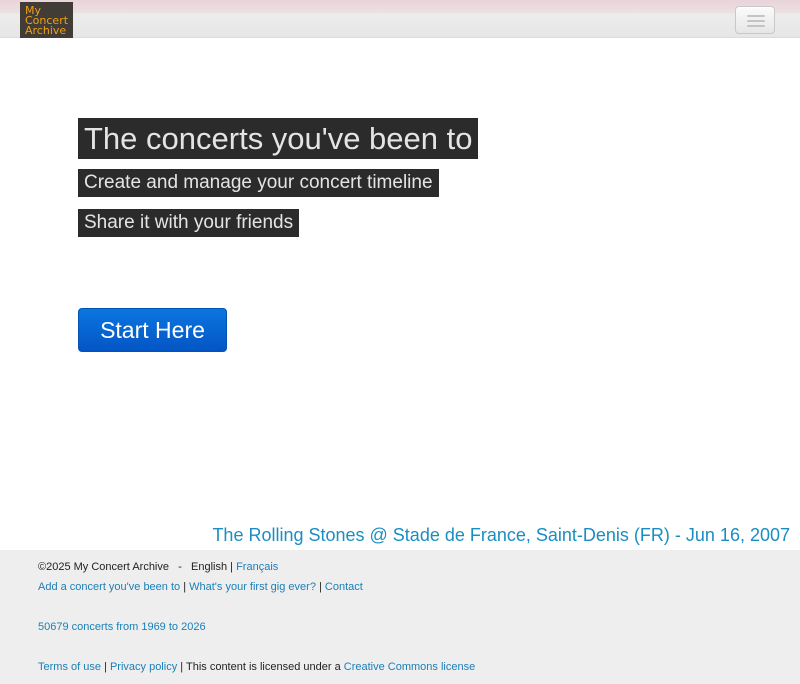  I want to click on start-here-button: Start Here, so click(152, 330).